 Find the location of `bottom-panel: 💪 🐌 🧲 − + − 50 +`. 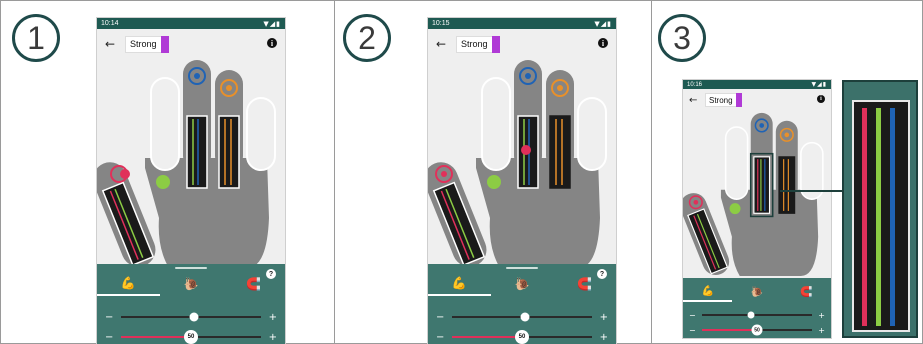

bottom-panel: 💪 🐌 🧲 − + − 50 + is located at coordinates (757, 308).